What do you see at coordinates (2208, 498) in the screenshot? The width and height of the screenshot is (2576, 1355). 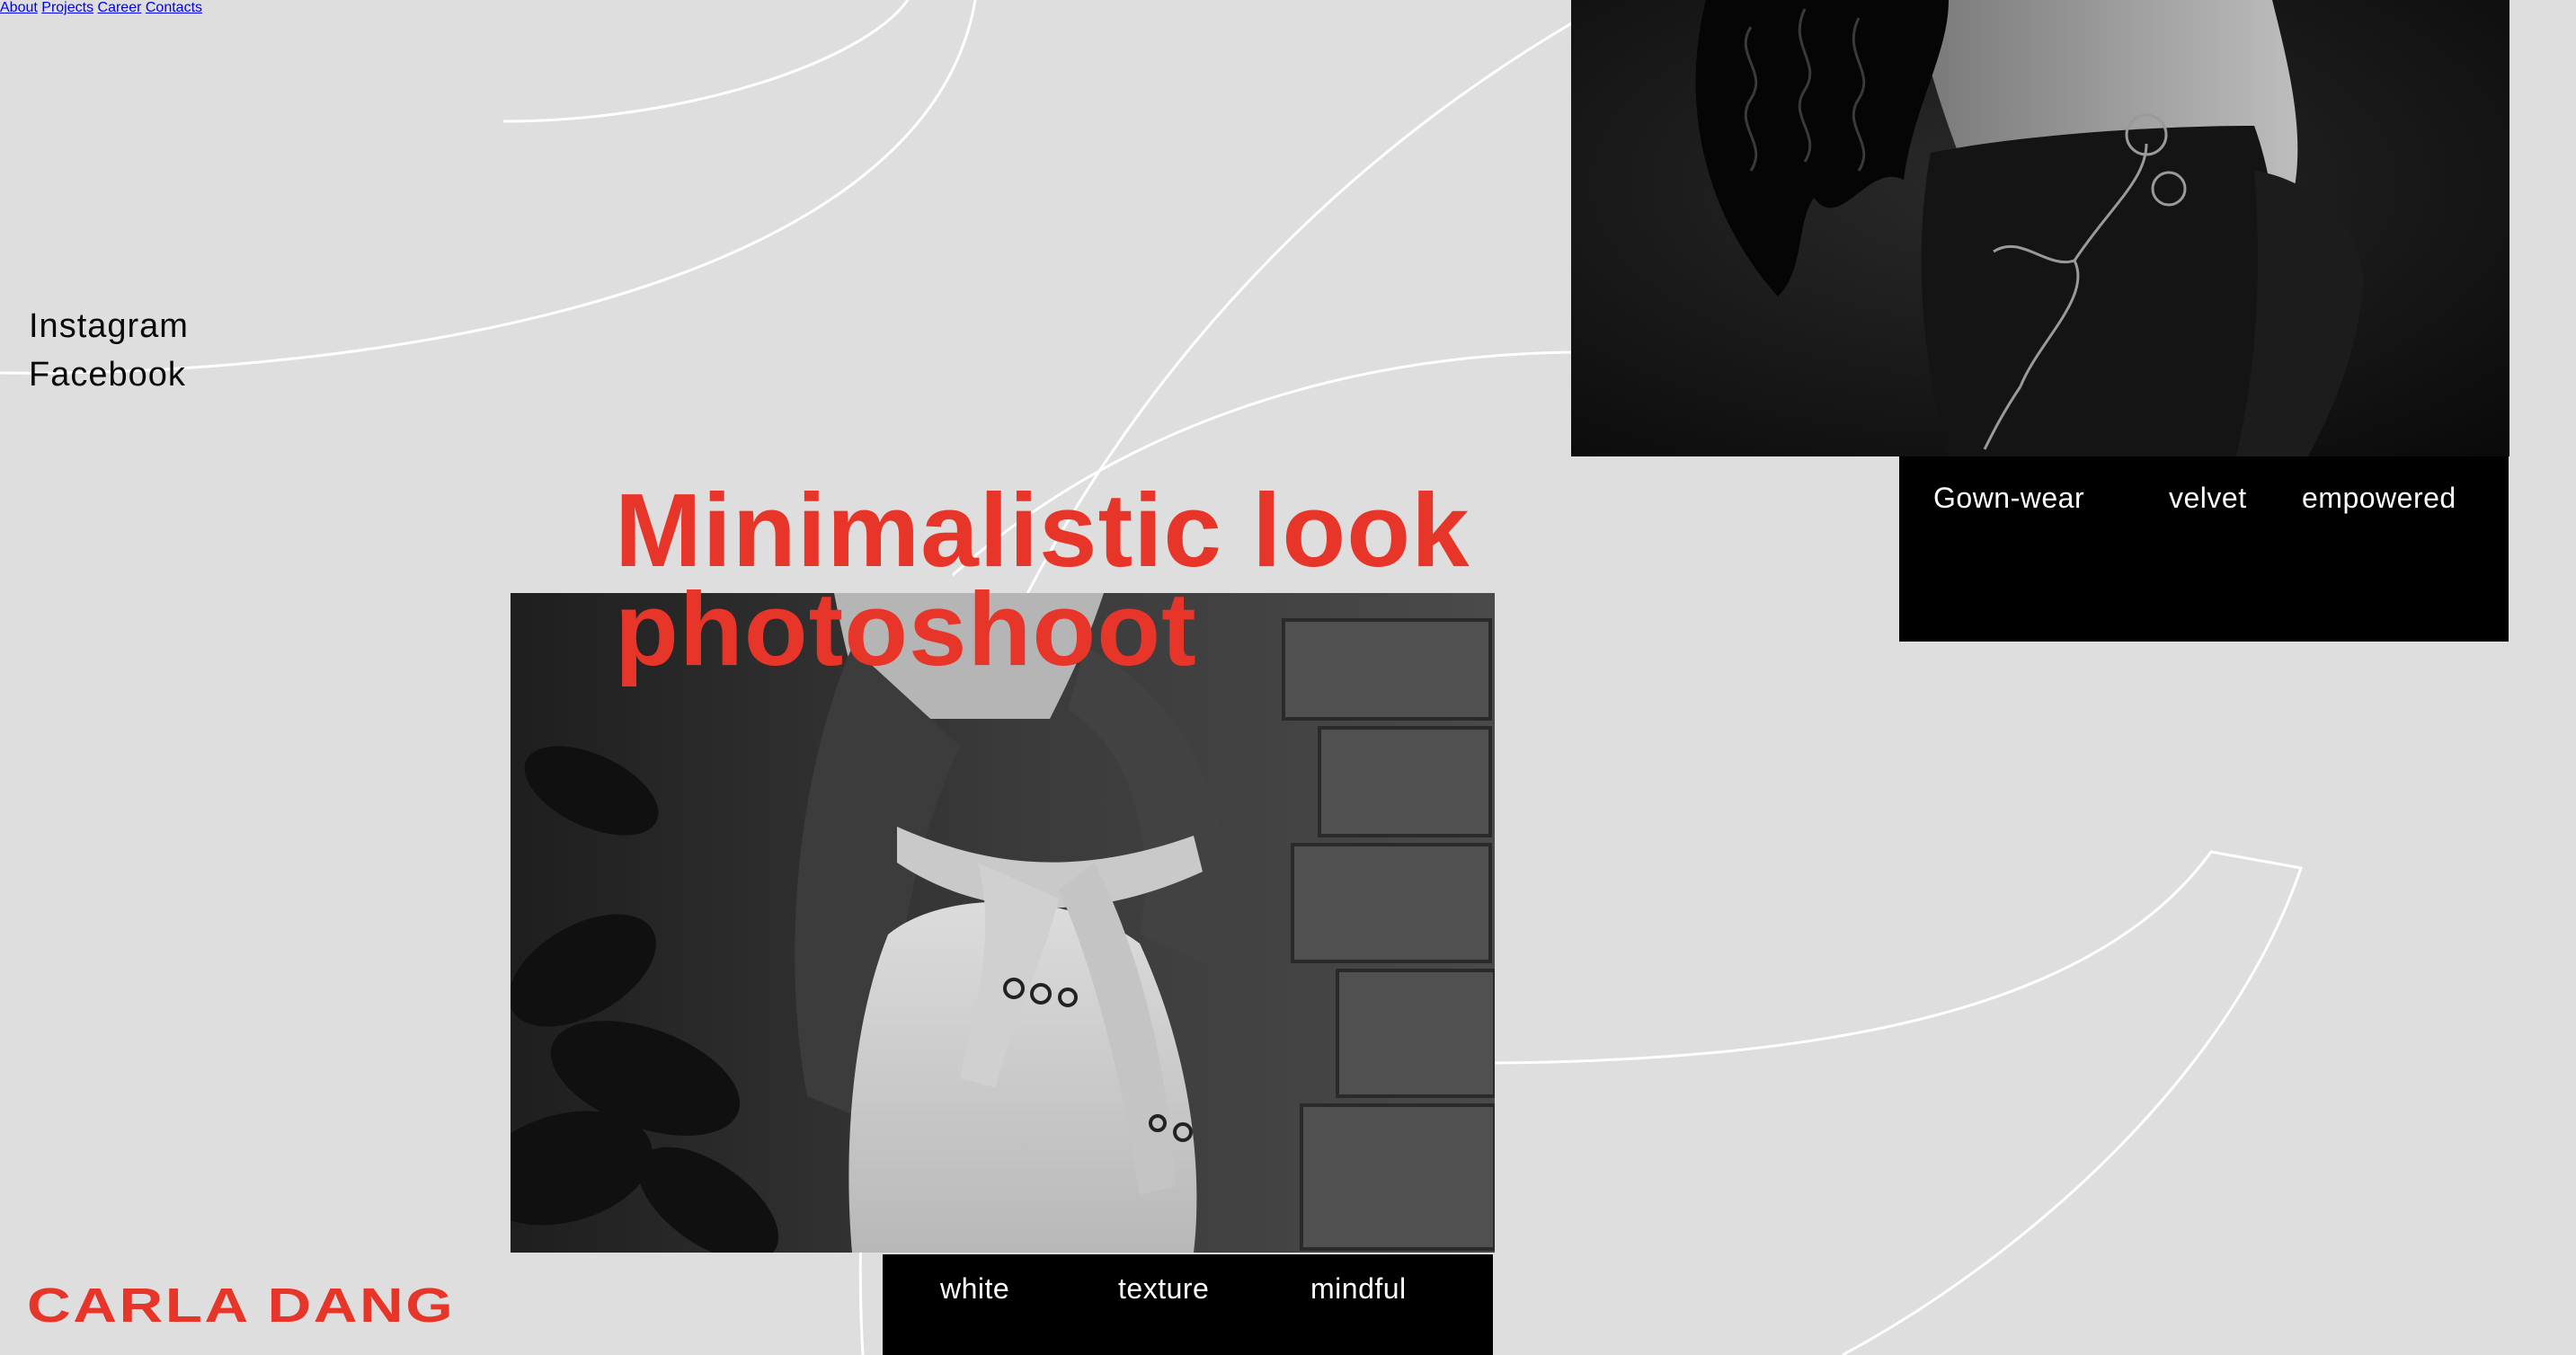 I see `tag-velvet: velvet` at bounding box center [2208, 498].